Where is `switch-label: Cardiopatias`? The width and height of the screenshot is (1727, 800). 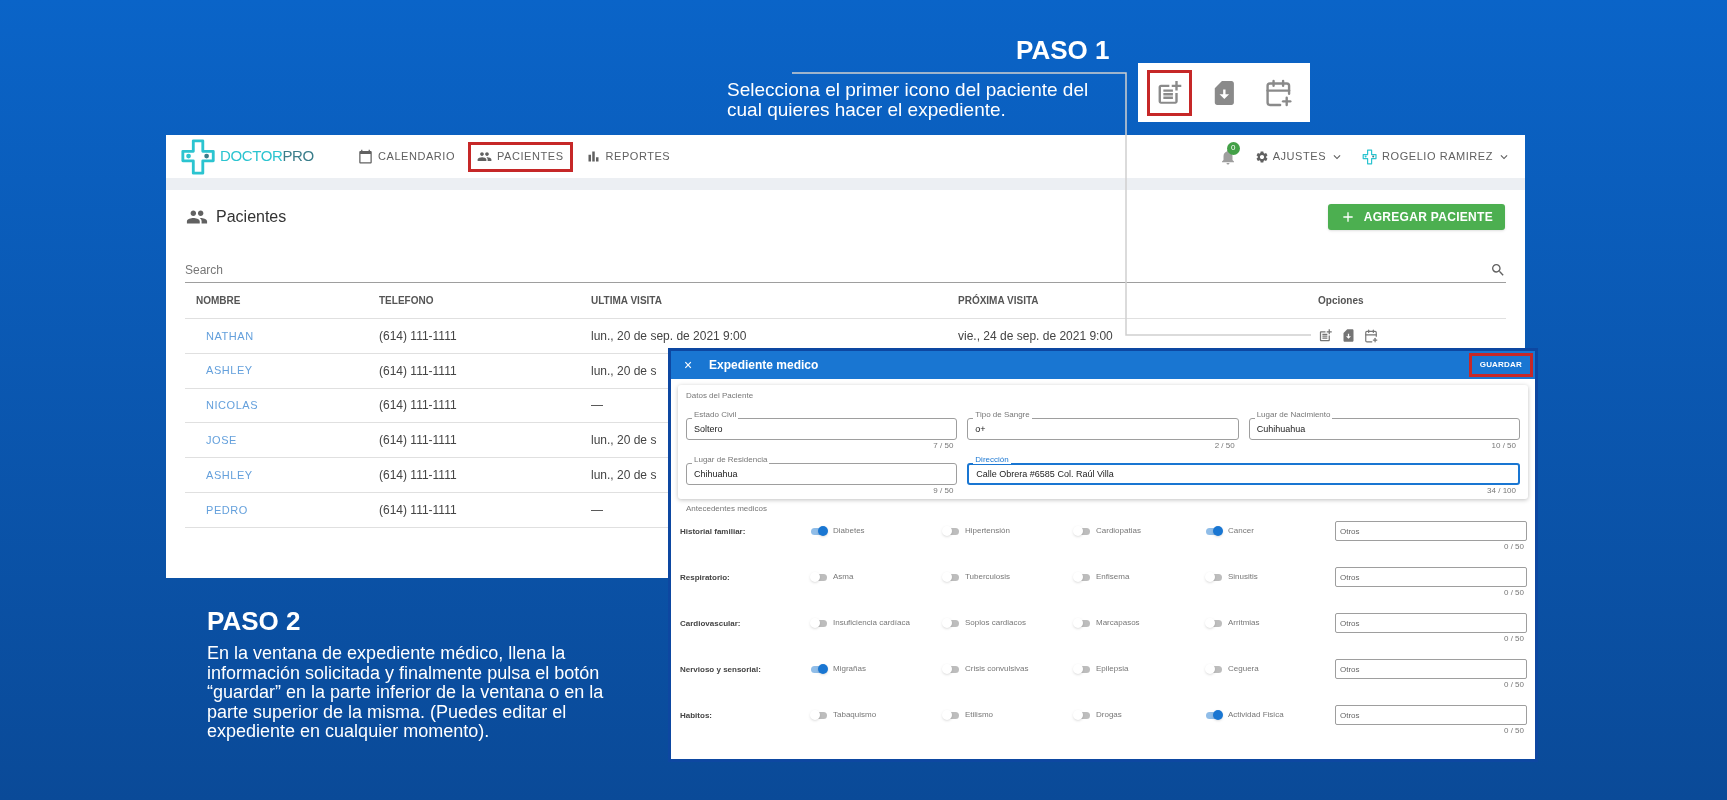 switch-label: Cardiopatias is located at coordinates (1118, 531).